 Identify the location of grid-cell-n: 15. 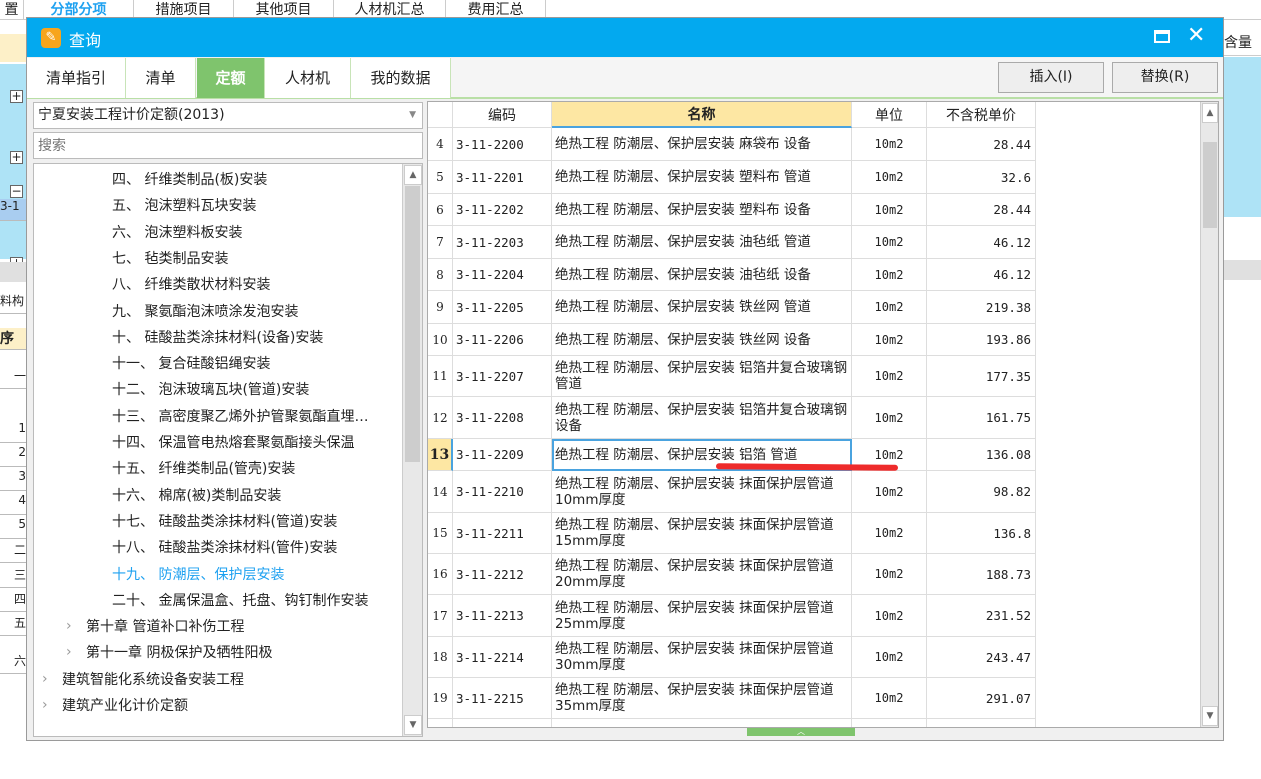
(440, 533).